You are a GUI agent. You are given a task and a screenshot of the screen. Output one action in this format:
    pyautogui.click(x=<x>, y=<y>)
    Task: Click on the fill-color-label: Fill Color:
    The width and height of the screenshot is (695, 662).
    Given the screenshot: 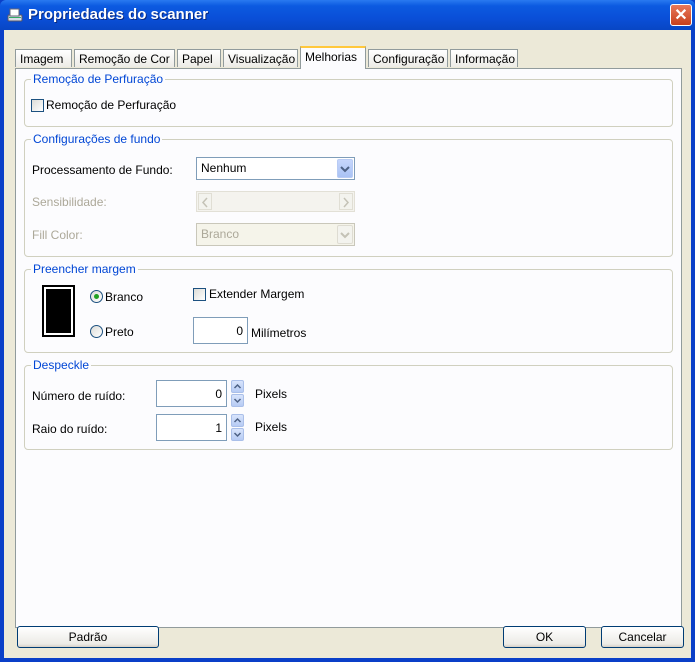 What is the action you would take?
    pyautogui.click(x=57, y=235)
    